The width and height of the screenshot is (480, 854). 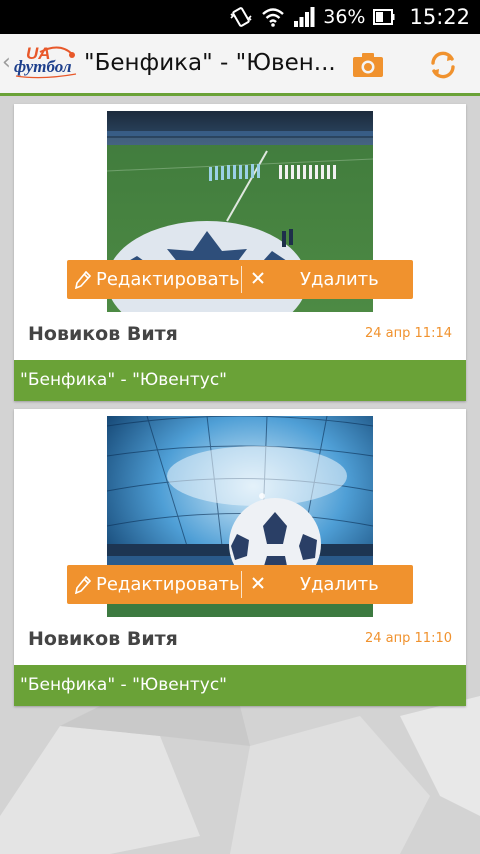 I want to click on battery-percent: 36%, so click(x=344, y=17).